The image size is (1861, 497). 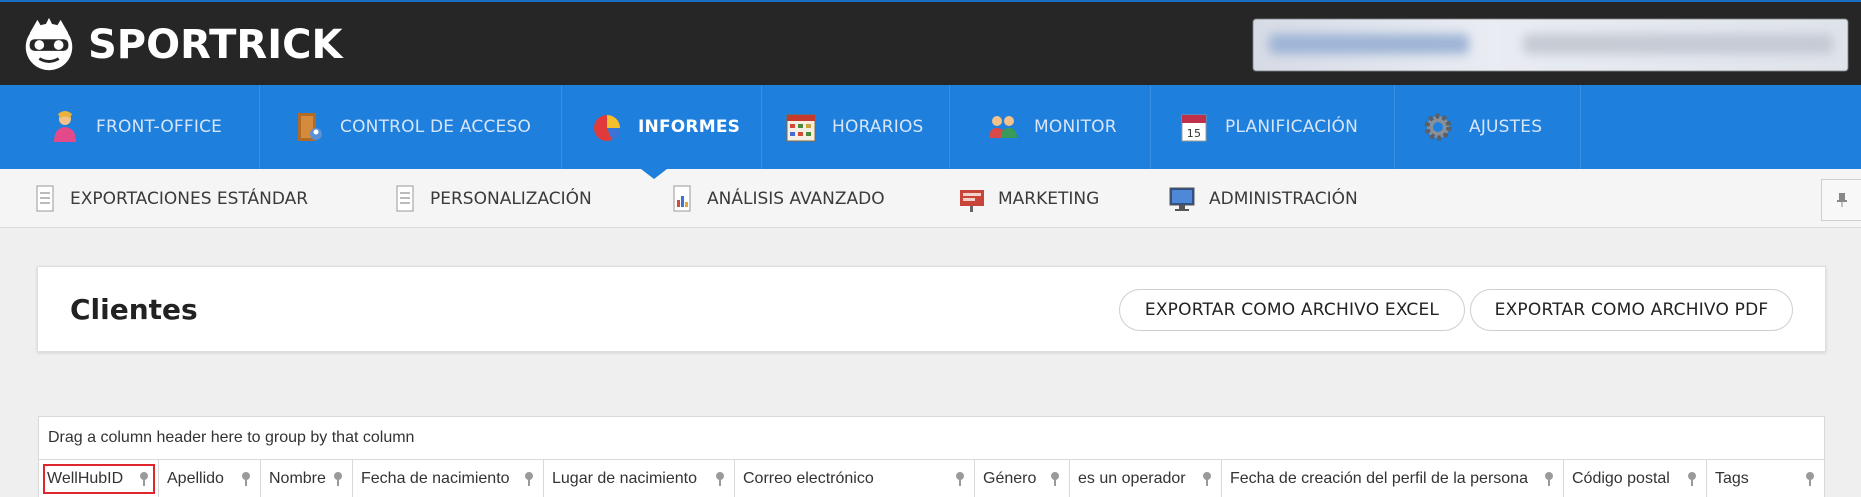 I want to click on nav-monitor: MONITOR, so click(x=1050, y=127).